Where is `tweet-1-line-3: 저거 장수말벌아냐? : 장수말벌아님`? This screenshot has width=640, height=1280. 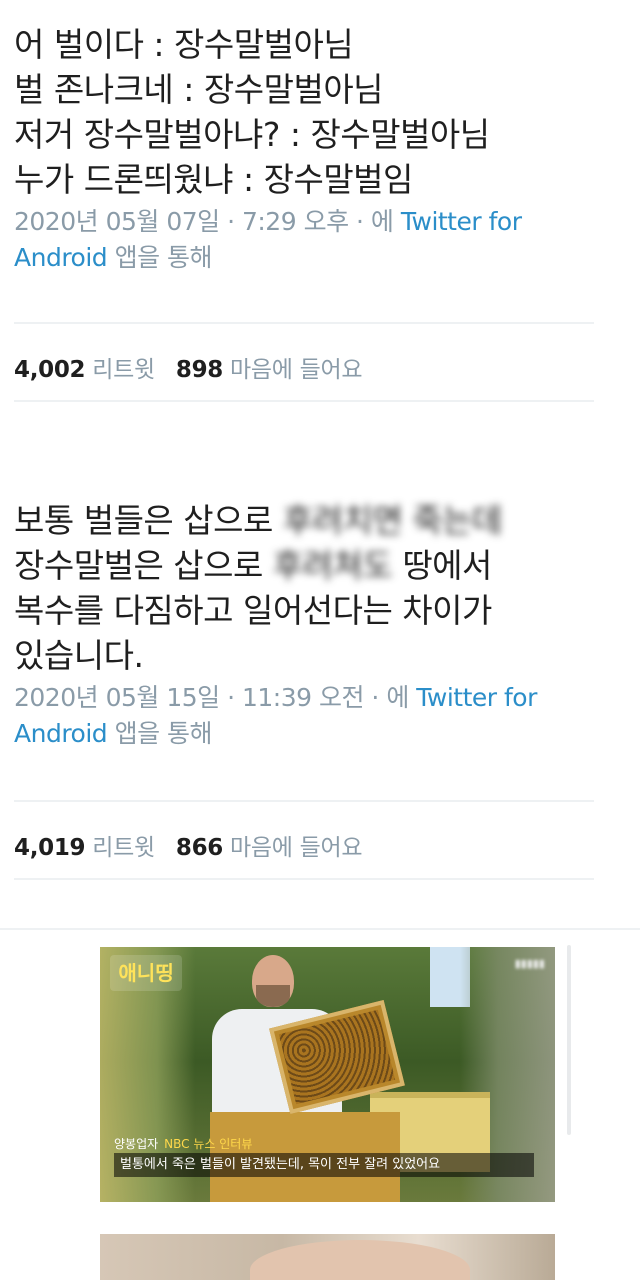
tweet-1-line-3: 저거 장수말벌아냐? : 장수말벌아님 is located at coordinates (252, 134).